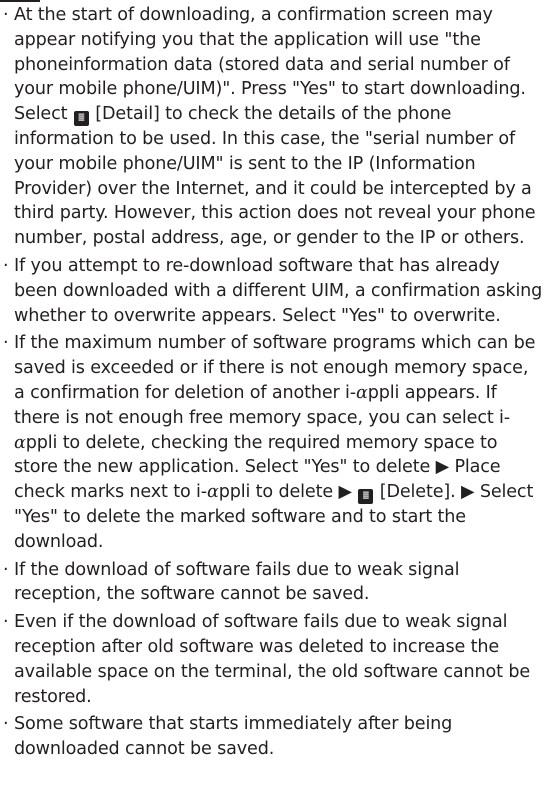 The image size is (544, 786). I want to click on section-rule, so click(20, 1).